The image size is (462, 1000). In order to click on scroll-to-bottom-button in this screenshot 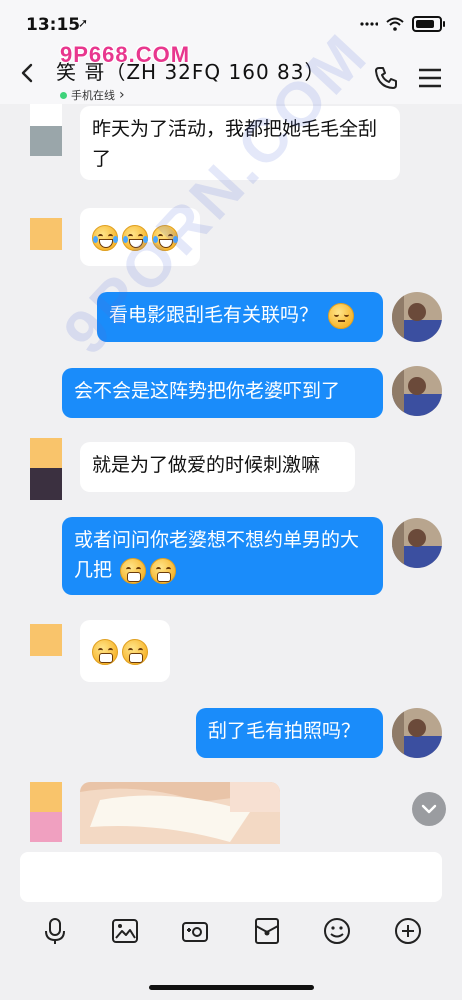, I will do `click(429, 809)`.